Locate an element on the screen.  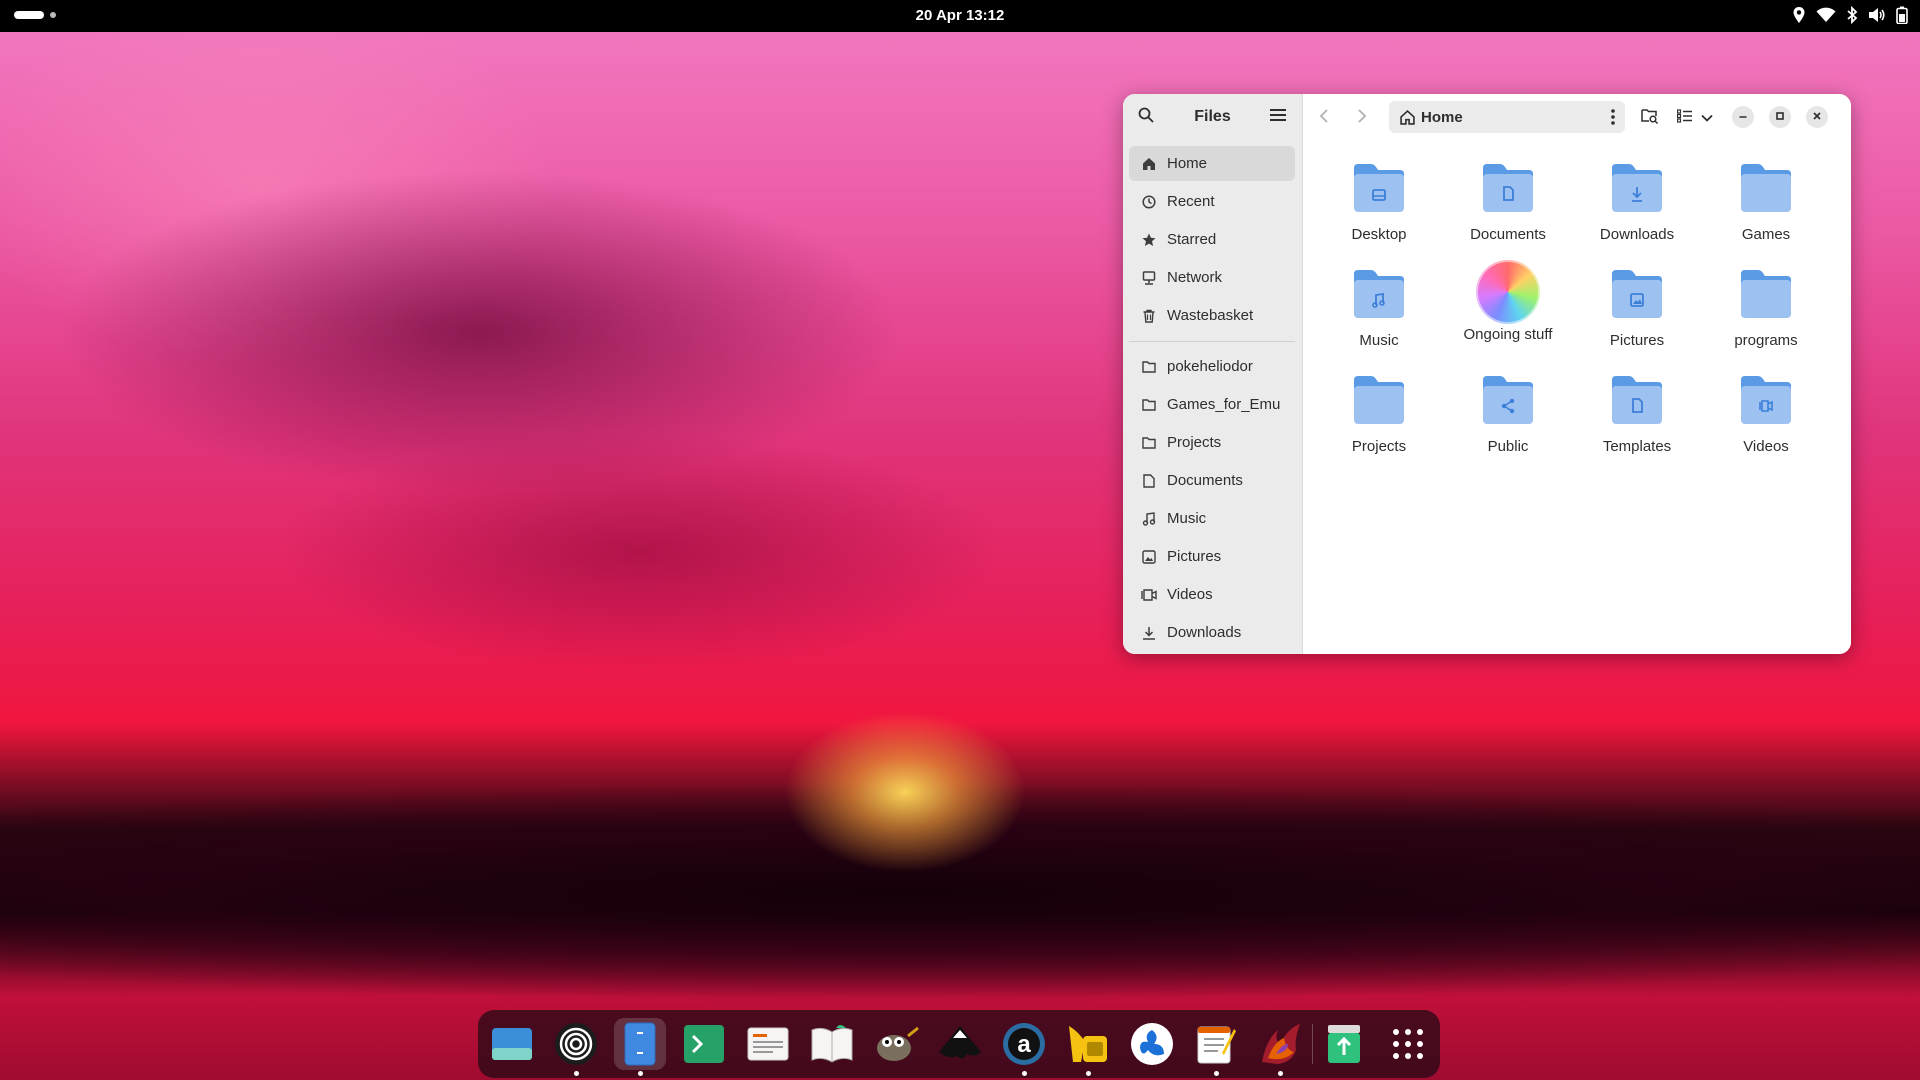
sidebar-item-label: Pictures is located at coordinates (1194, 556).